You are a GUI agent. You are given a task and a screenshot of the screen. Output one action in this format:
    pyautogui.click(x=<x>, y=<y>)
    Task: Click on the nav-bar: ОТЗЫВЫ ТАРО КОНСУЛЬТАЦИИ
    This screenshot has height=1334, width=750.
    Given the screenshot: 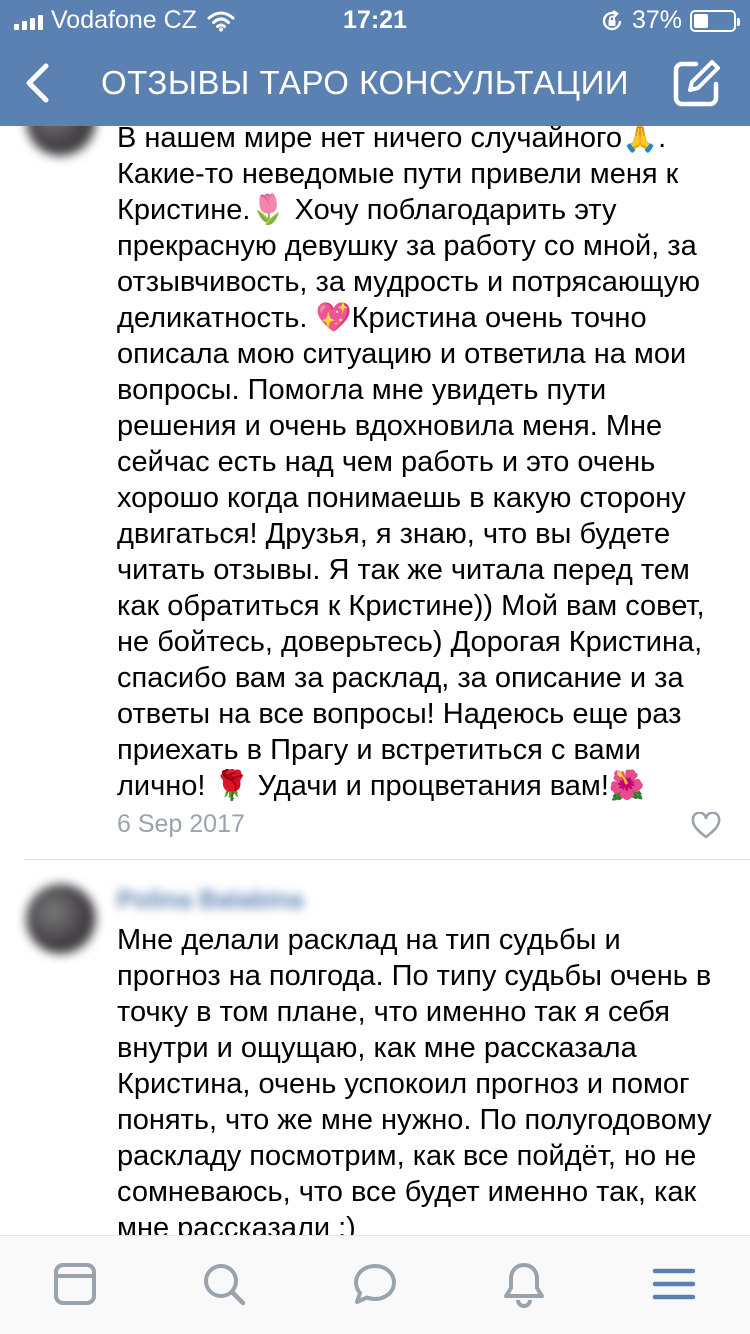 What is the action you would take?
    pyautogui.click(x=375, y=83)
    